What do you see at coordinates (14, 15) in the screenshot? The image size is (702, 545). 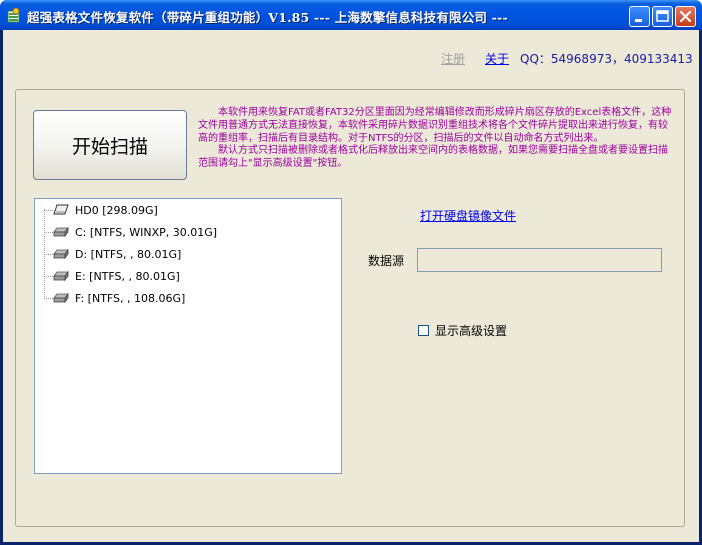 I see `app-icon` at bounding box center [14, 15].